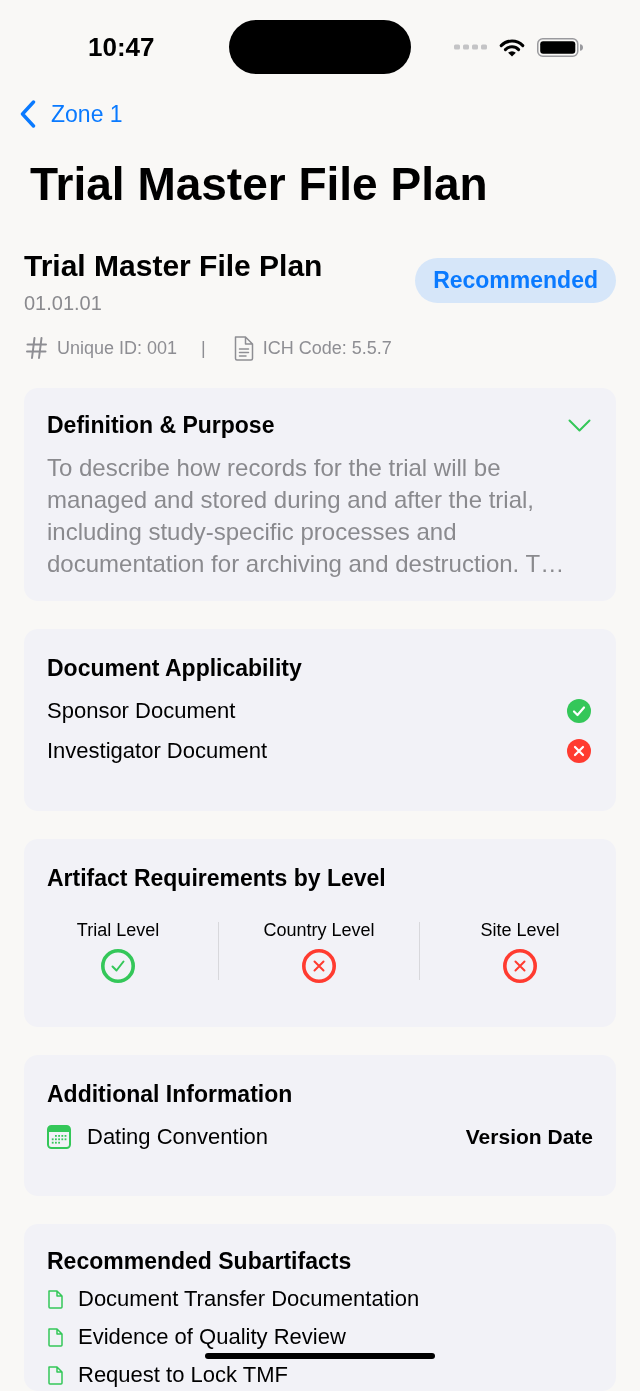 The image size is (640, 1391). Describe the element at coordinates (217, 878) in the screenshot. I see `card-title: Artifact Requirements by Level` at that location.